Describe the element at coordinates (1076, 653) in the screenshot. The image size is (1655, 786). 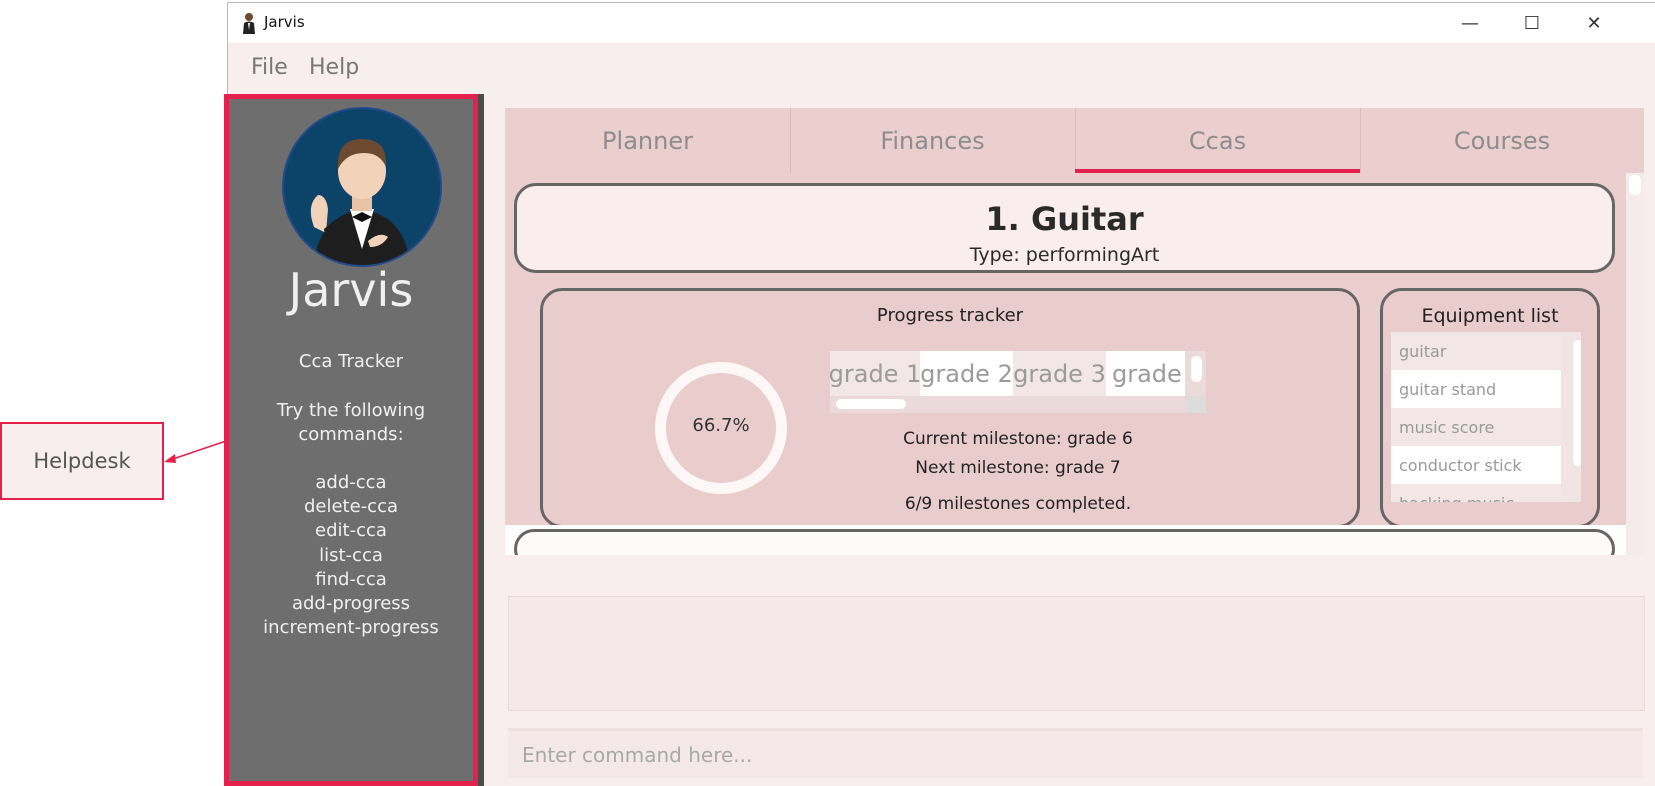
I see `result-display` at that location.